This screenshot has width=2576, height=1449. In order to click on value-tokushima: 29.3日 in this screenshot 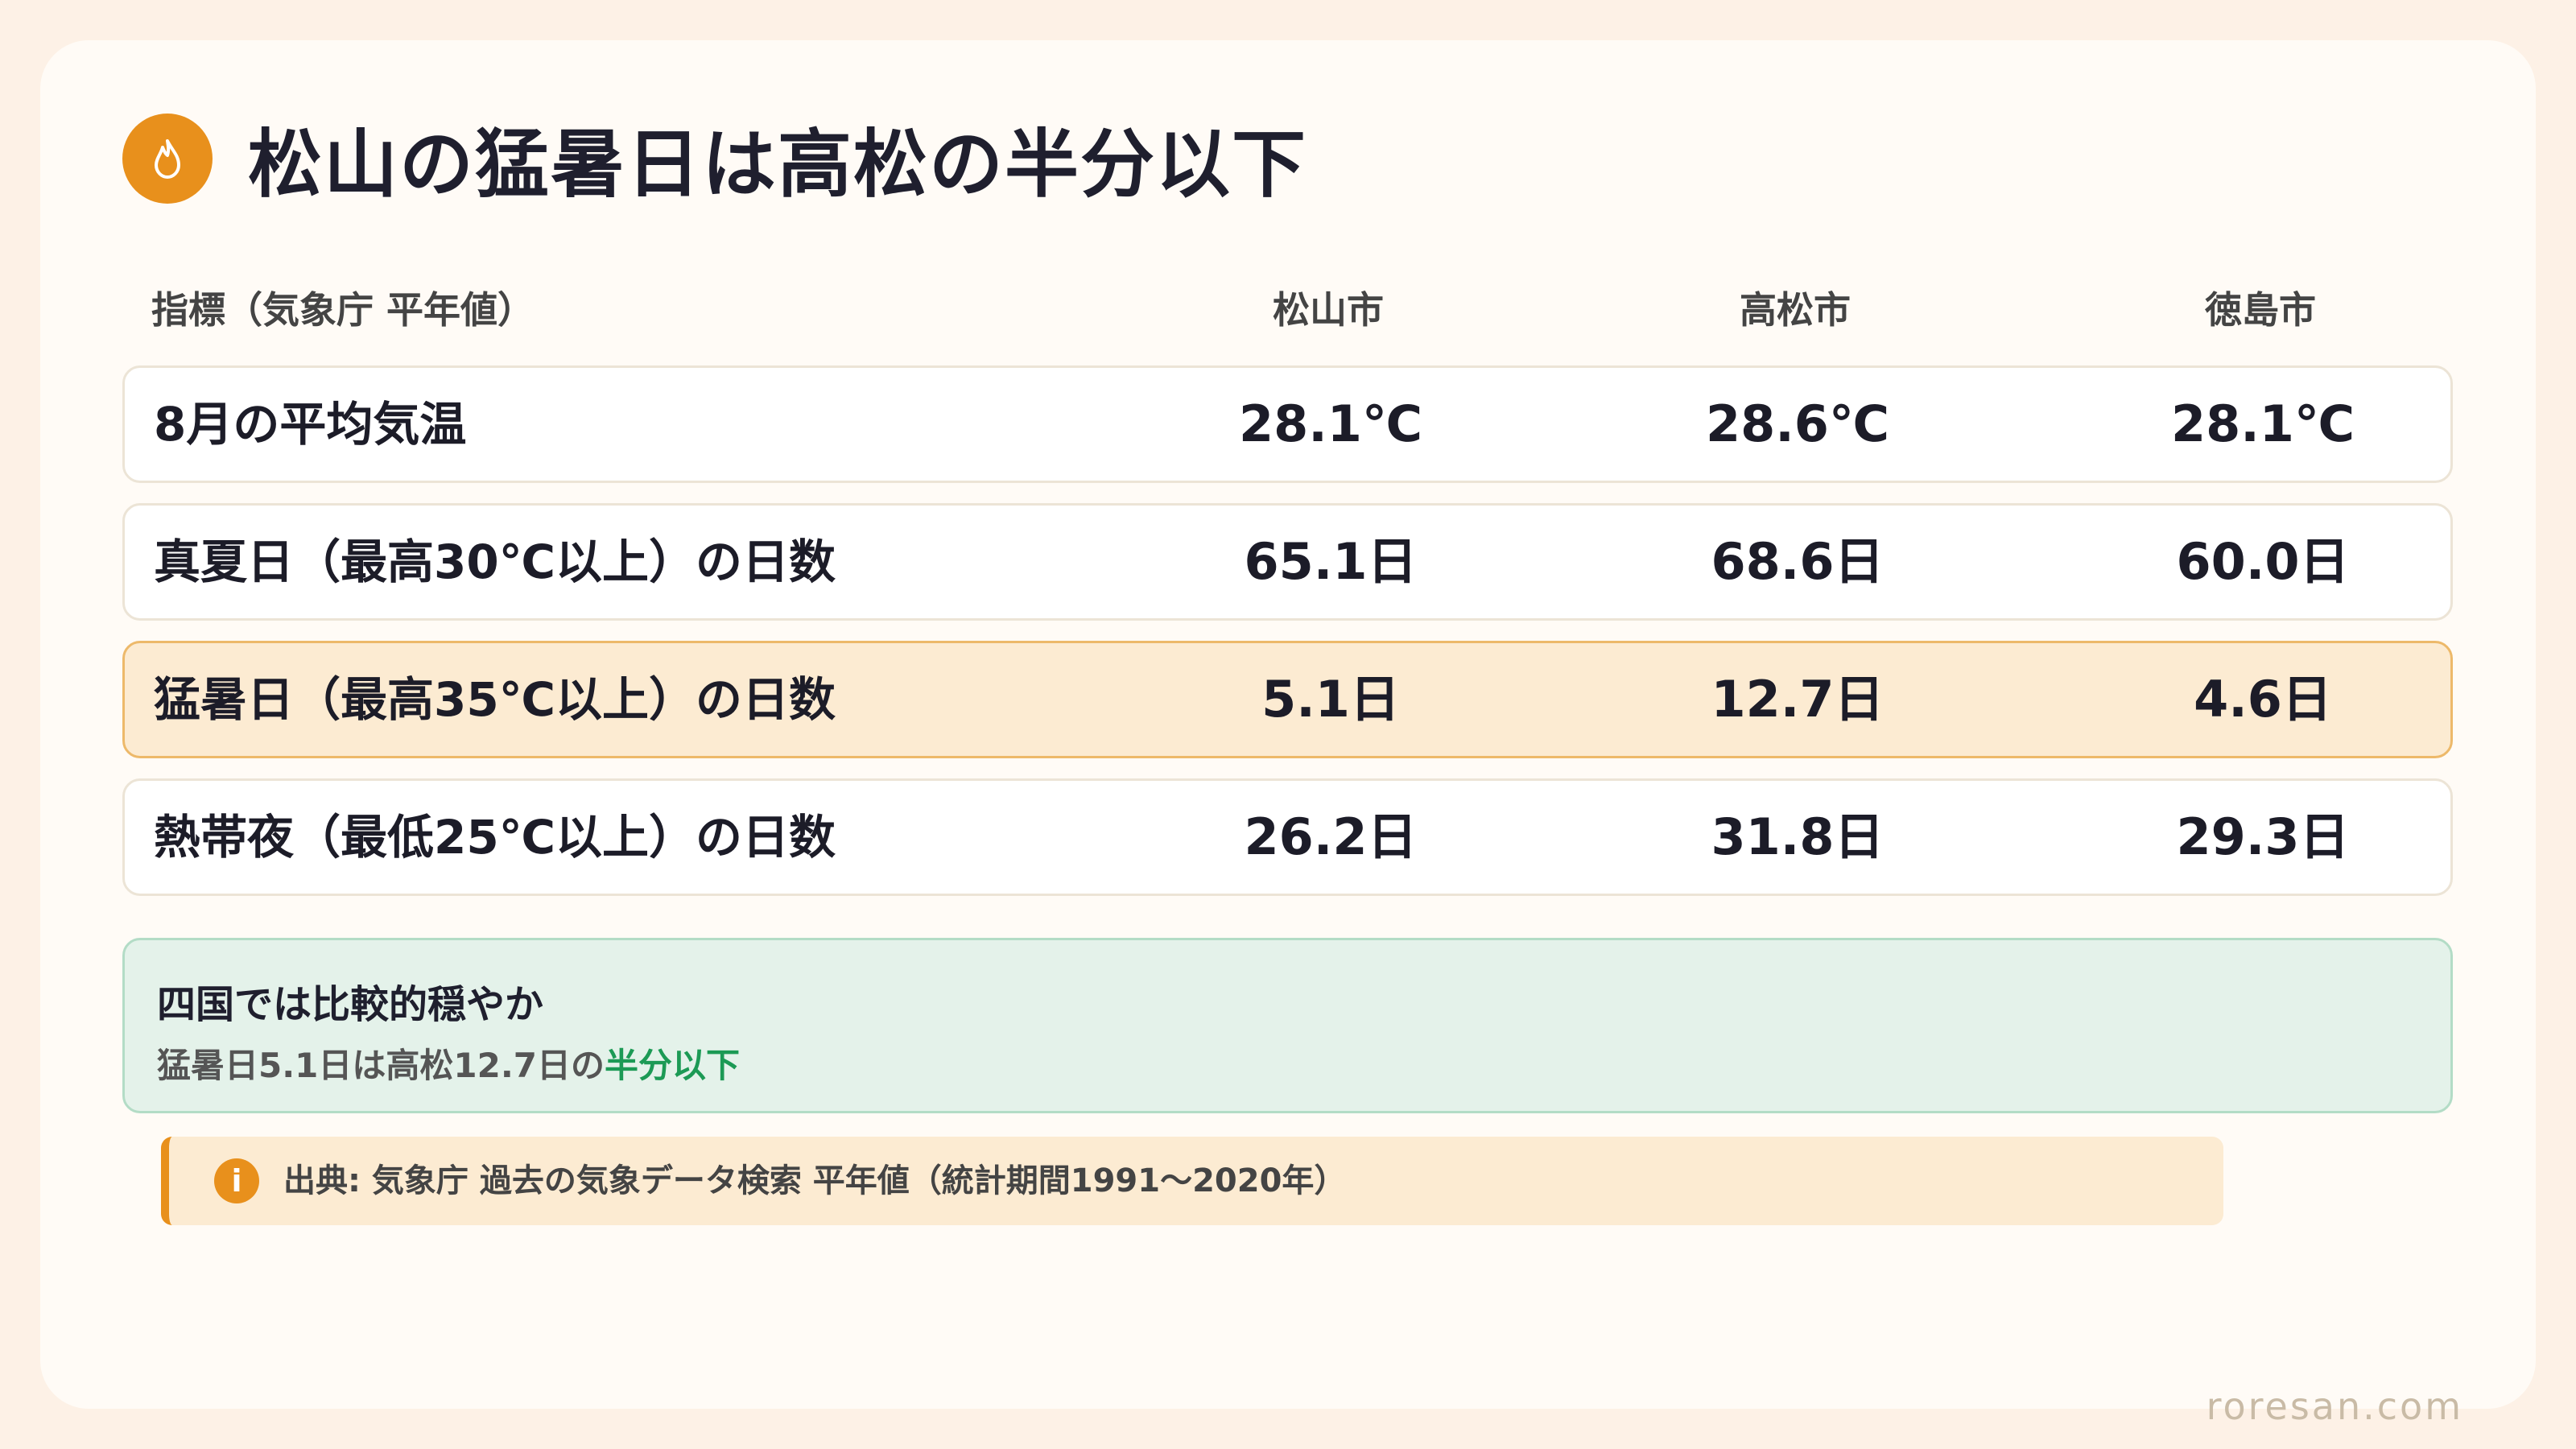, I will do `click(2263, 836)`.